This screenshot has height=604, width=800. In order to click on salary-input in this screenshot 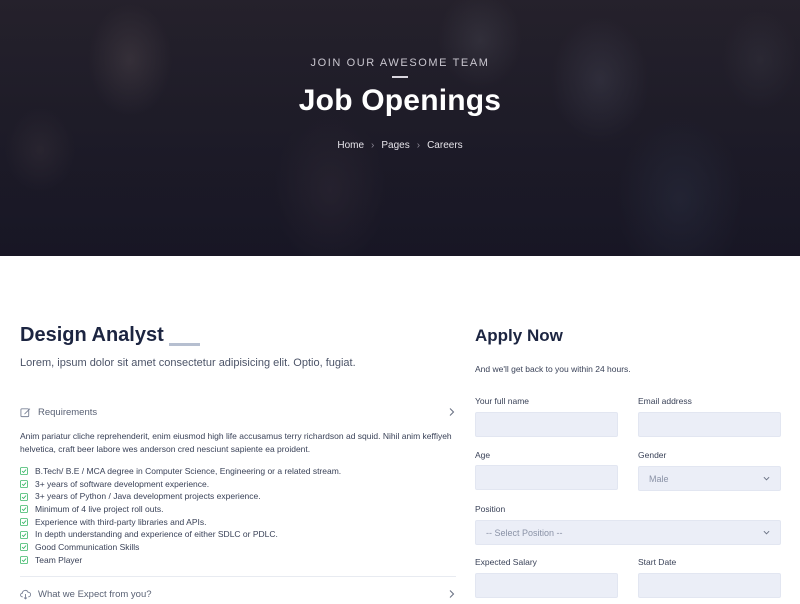, I will do `click(546, 585)`.